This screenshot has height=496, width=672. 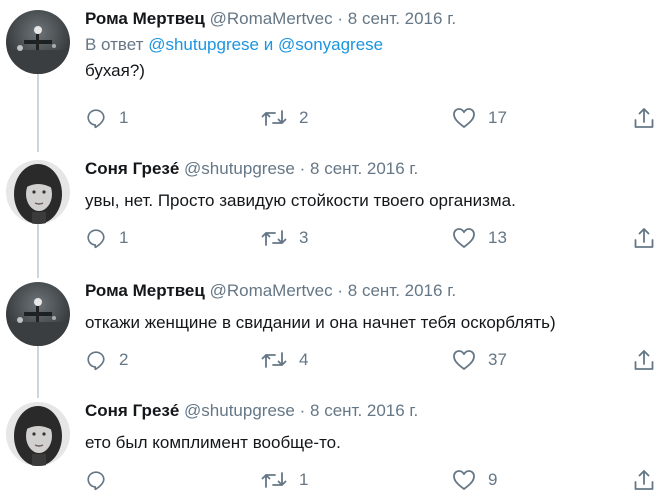 I want to click on tweet-text: бухая?), so click(x=115, y=70).